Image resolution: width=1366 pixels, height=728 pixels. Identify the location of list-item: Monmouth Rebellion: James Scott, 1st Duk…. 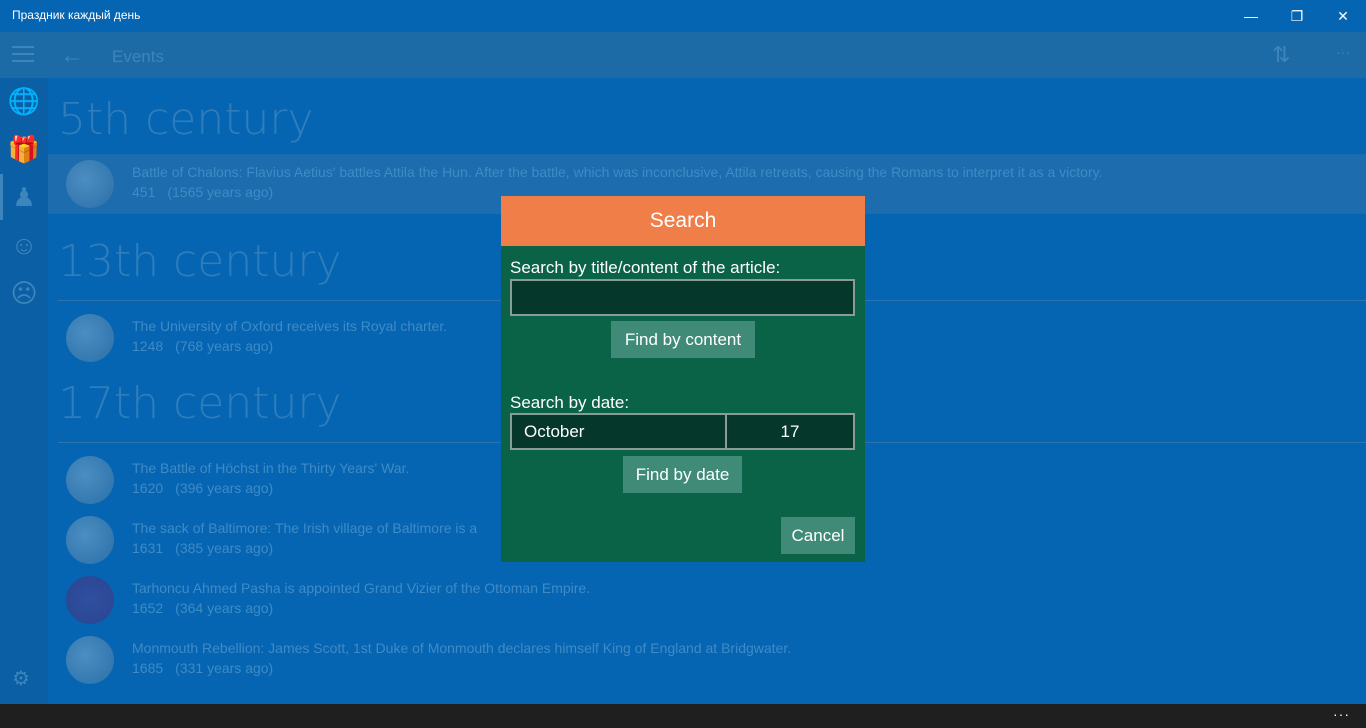
(707, 660).